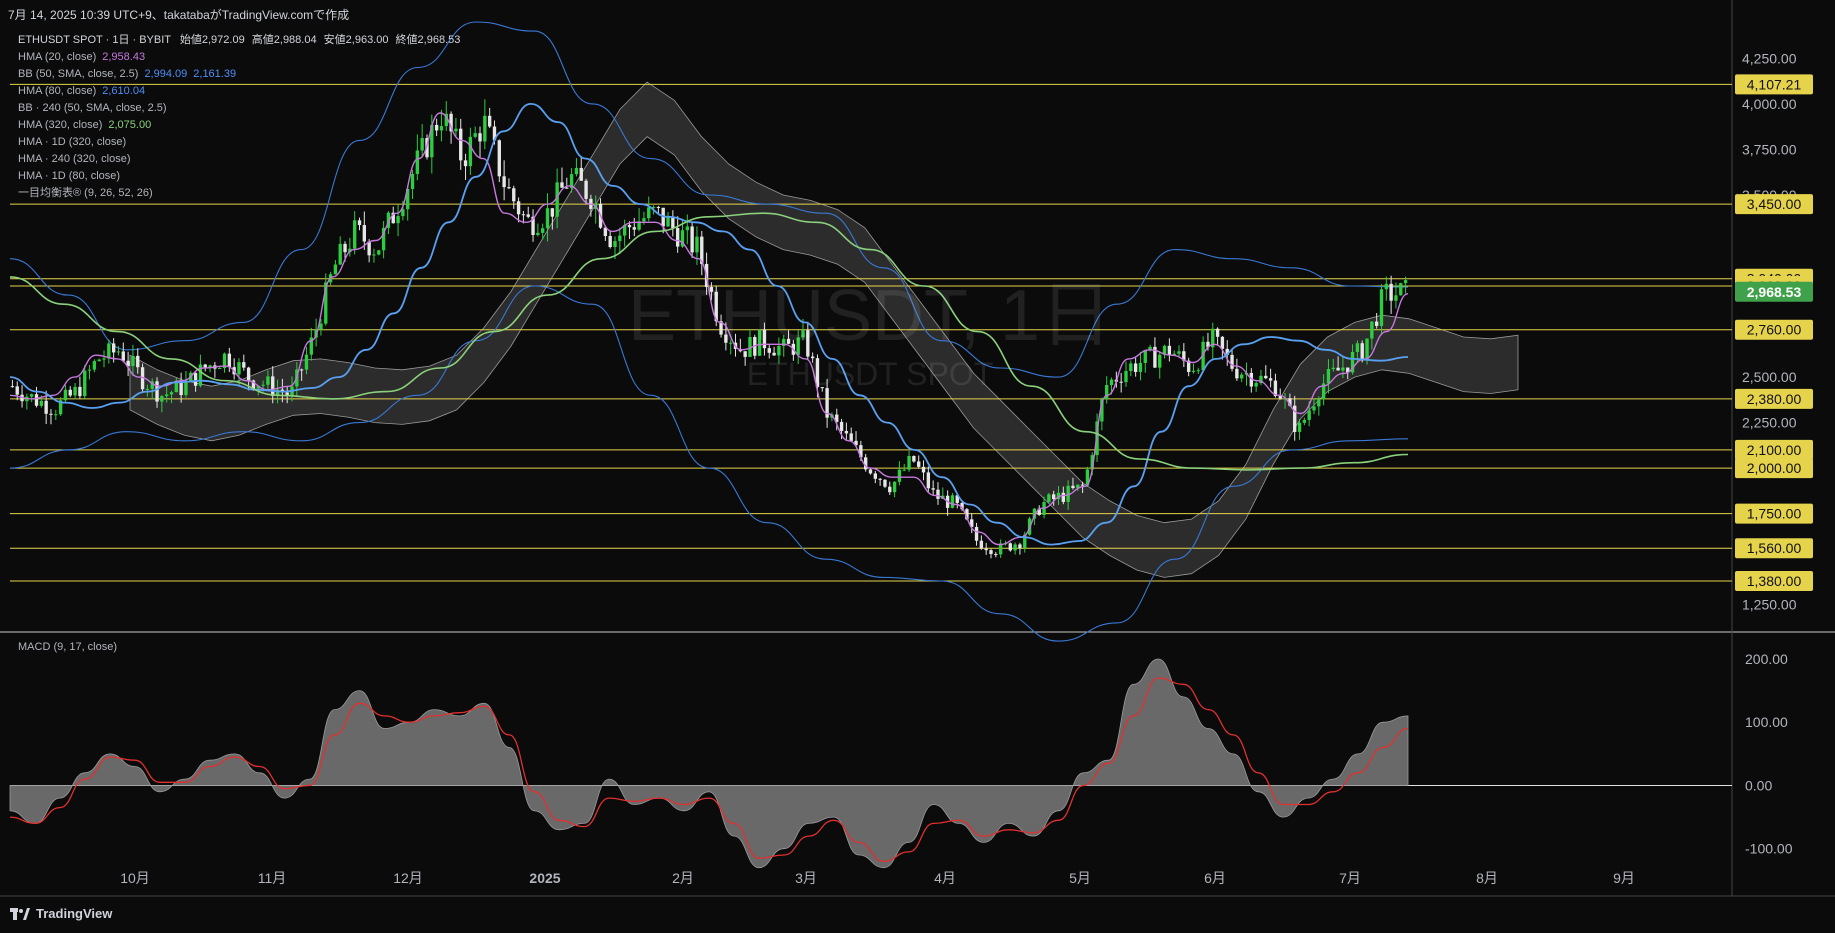  What do you see at coordinates (408, 878) in the screenshot?
I see `time-axis-label: 12月` at bounding box center [408, 878].